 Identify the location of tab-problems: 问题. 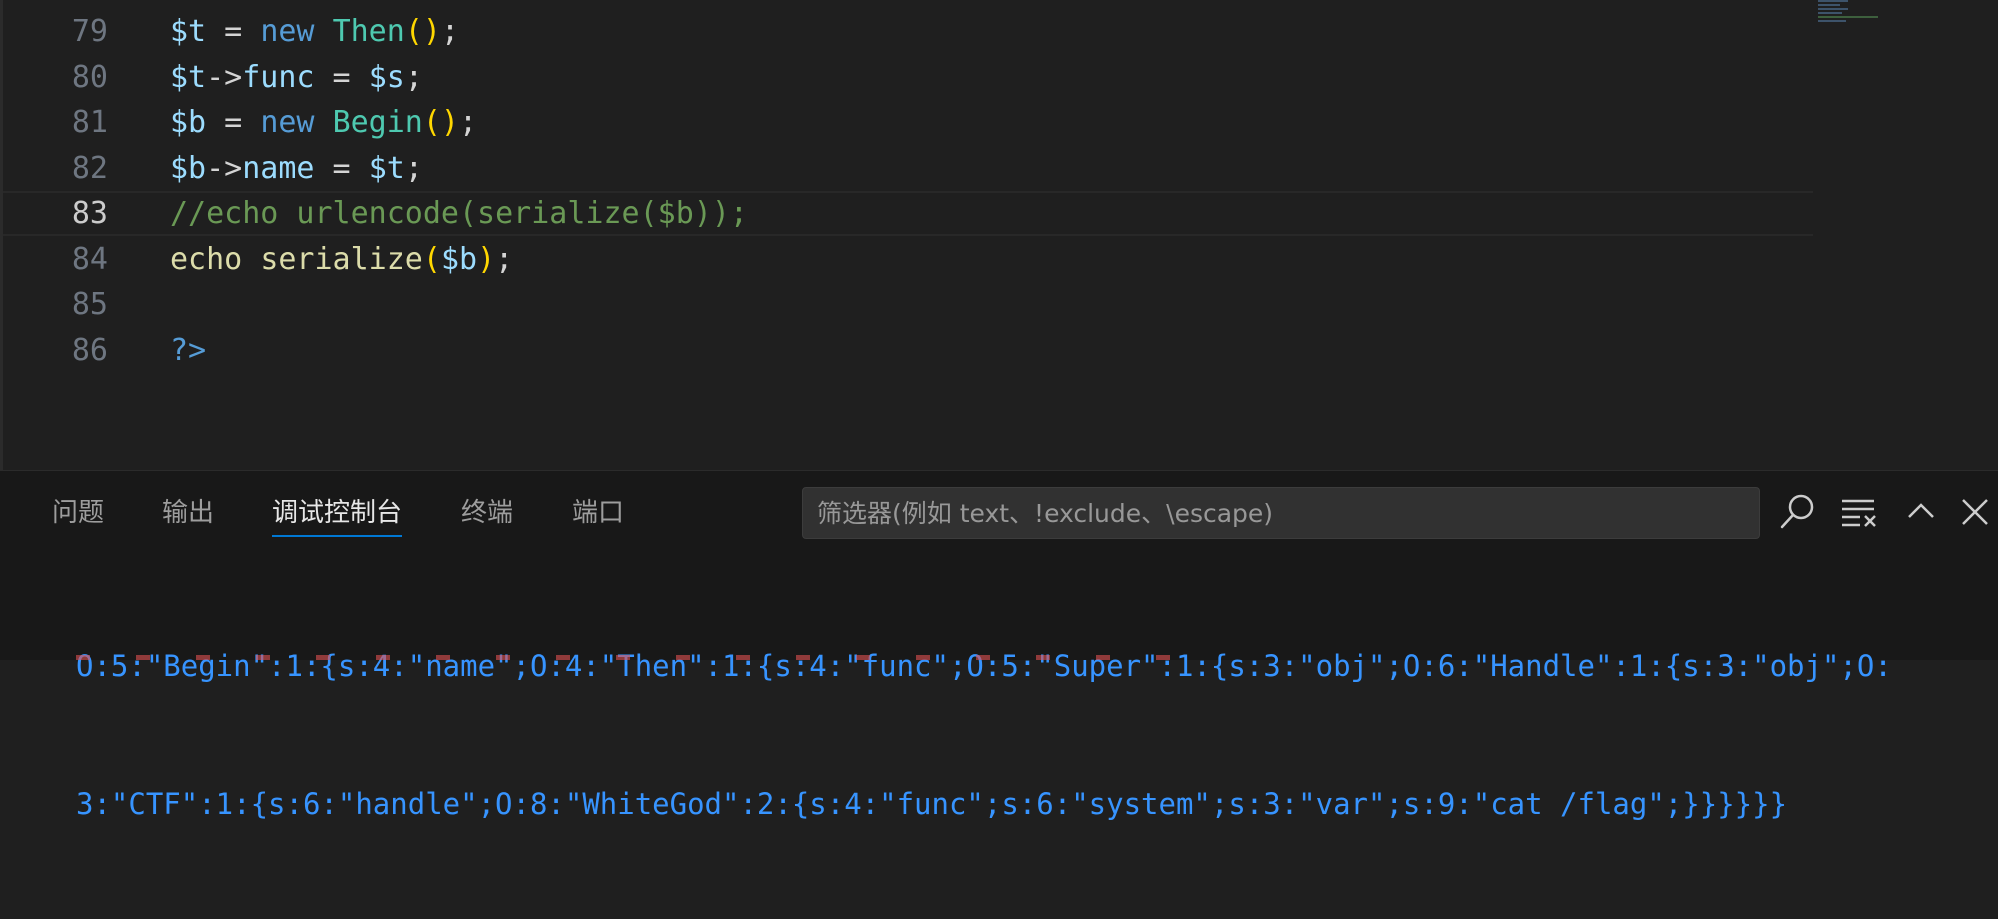
(78, 513).